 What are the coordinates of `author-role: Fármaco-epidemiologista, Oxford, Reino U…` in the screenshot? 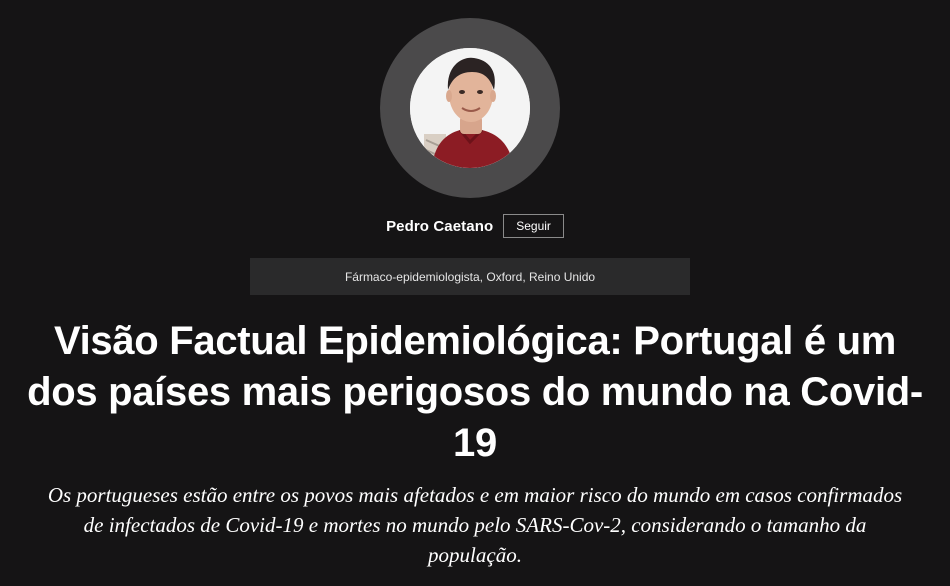 It's located at (470, 276).